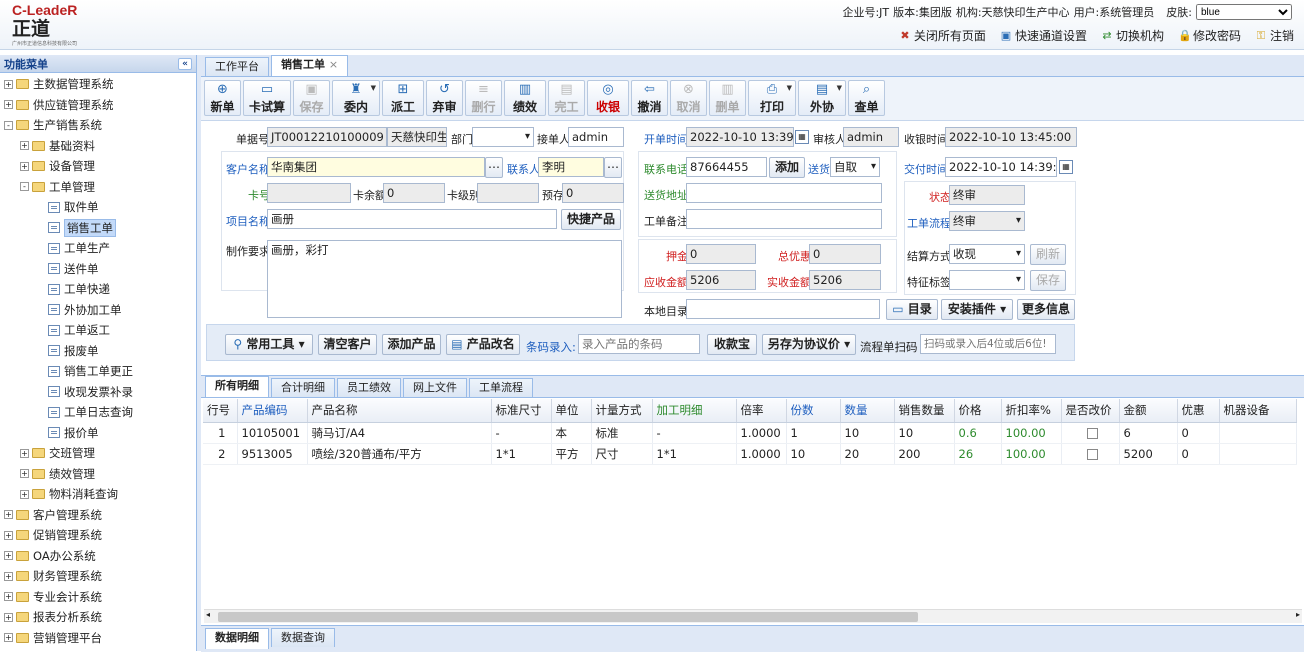  I want to click on column-header: 产品名称, so click(399, 411).